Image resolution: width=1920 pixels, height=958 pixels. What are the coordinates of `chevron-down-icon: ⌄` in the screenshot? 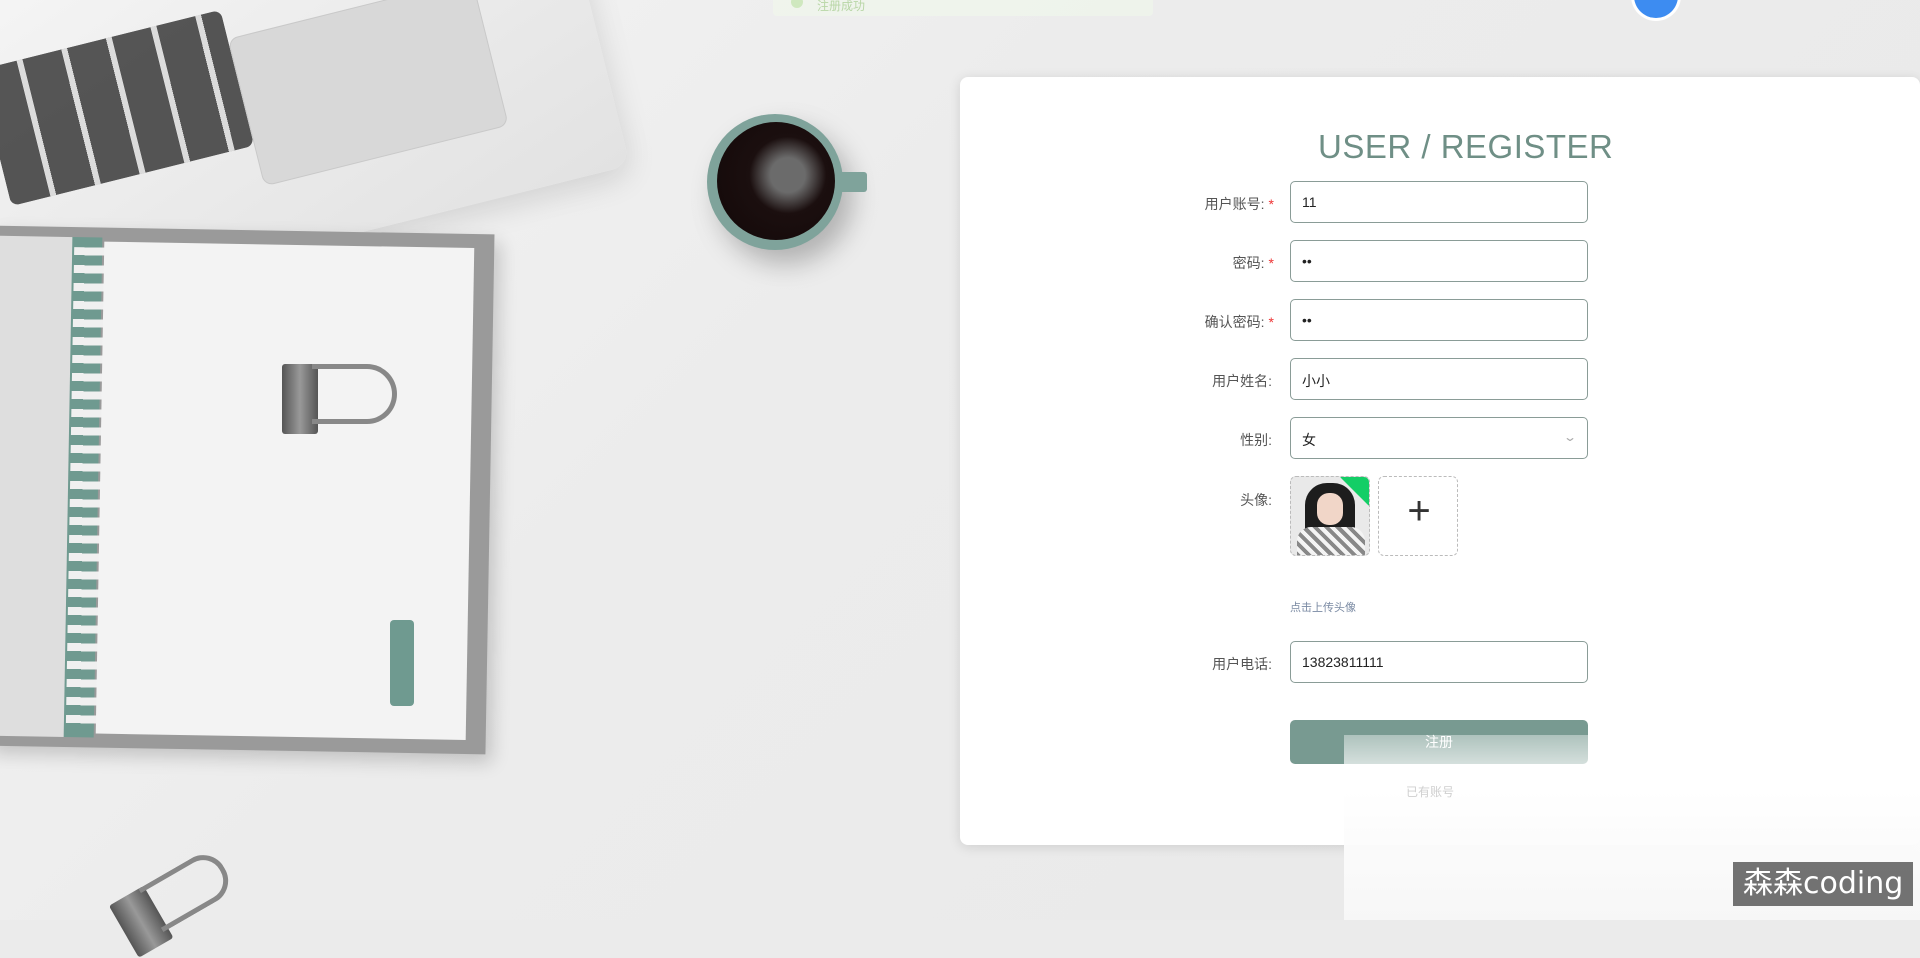 It's located at (1570, 437).